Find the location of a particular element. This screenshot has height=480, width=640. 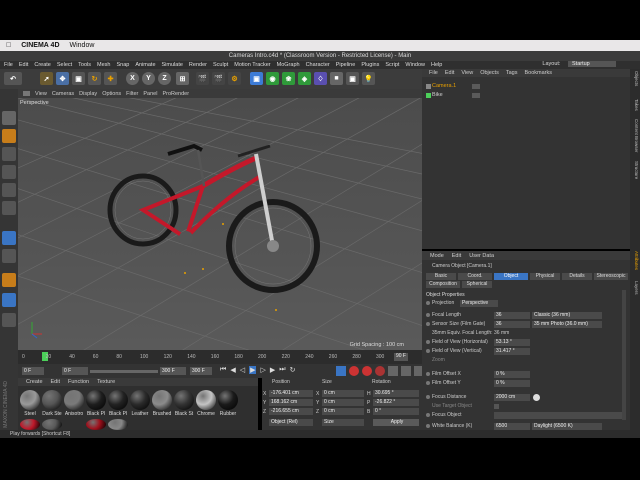

make-editable-icon is located at coordinates (9, 118).